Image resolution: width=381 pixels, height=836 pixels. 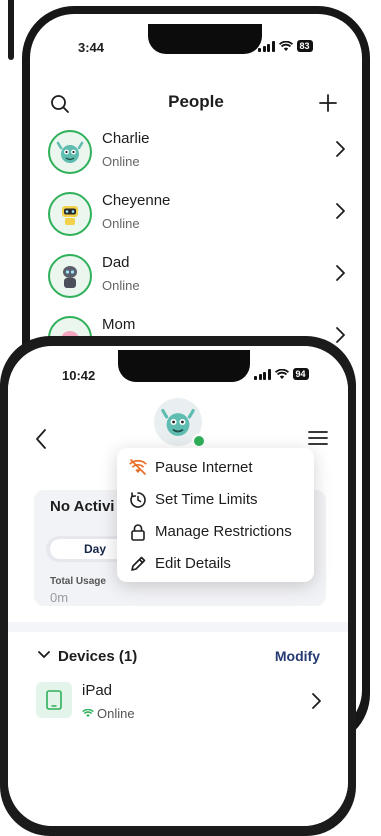 What do you see at coordinates (82, 506) in the screenshot?
I see `activity-title: No Activi` at bounding box center [82, 506].